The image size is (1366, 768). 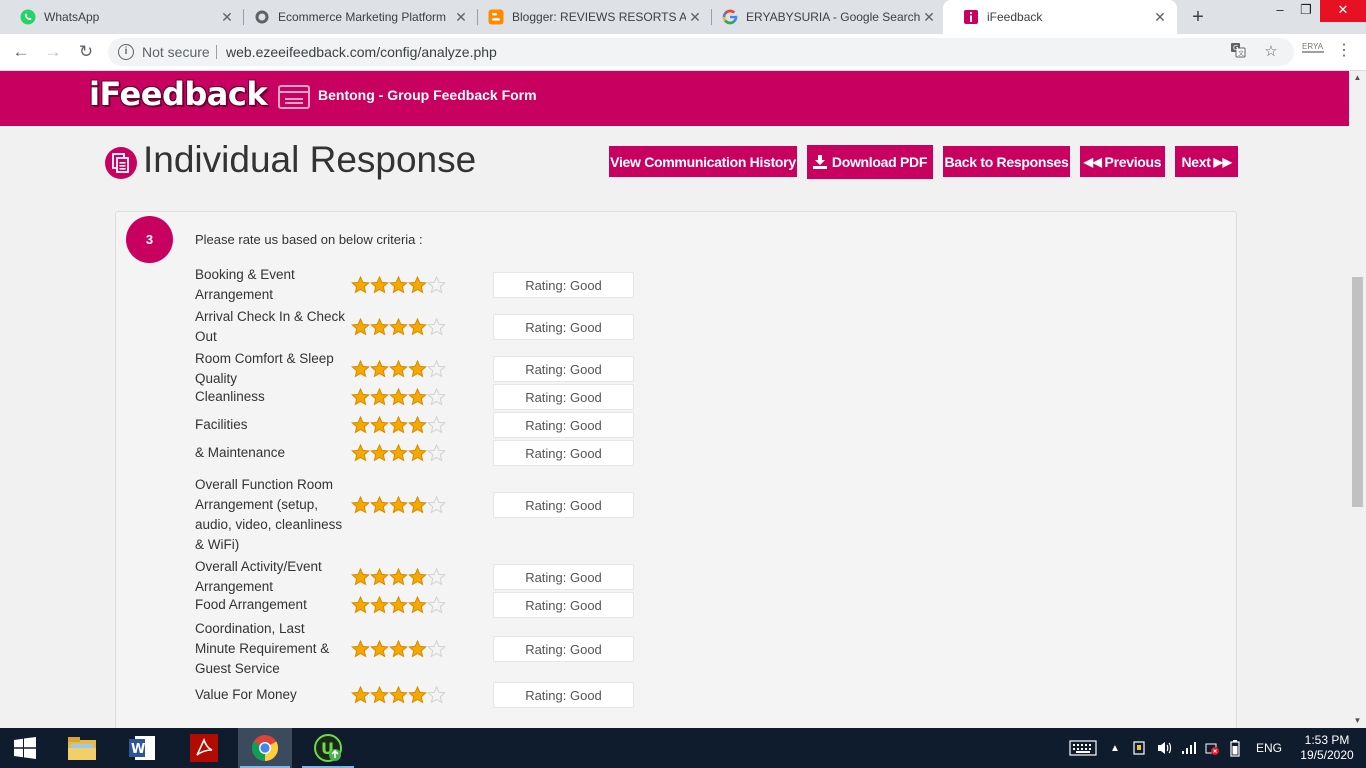 I want to click on question-number-badge: 3, so click(x=149, y=239).